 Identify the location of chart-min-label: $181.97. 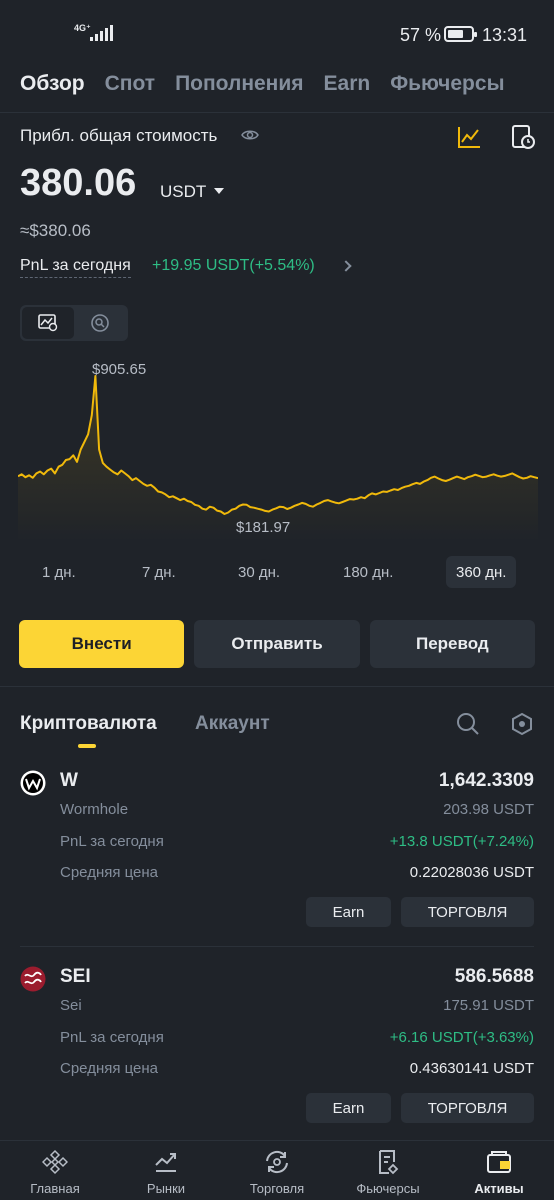
(263, 527).